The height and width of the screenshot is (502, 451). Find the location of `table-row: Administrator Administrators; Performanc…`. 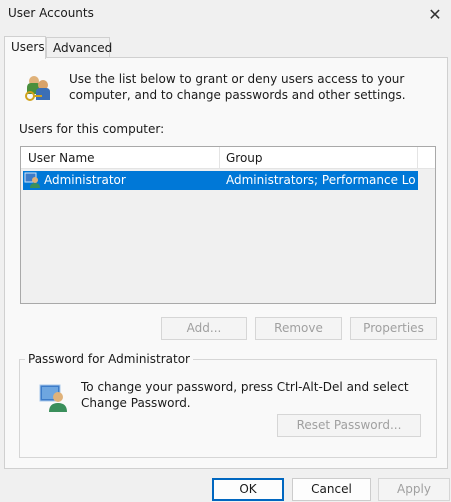

table-row: Administrator Administrators; Performanc… is located at coordinates (220, 180).